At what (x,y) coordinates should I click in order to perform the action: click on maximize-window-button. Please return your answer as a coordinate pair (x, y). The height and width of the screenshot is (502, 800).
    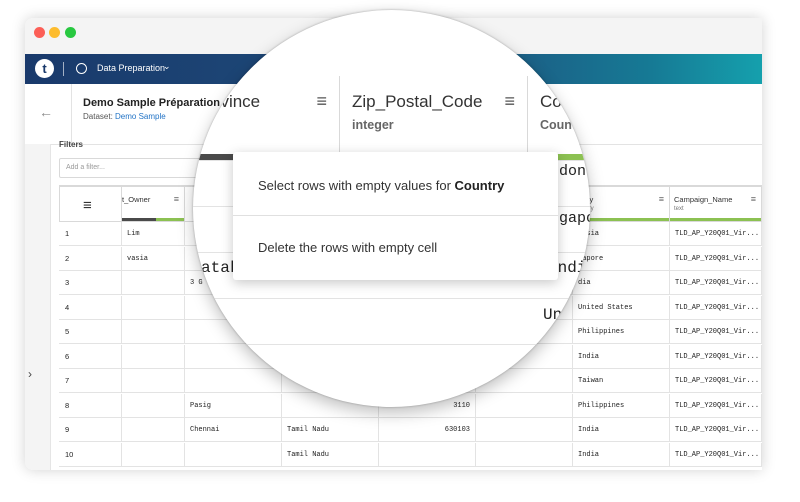
    Looking at the image, I should click on (70, 32).